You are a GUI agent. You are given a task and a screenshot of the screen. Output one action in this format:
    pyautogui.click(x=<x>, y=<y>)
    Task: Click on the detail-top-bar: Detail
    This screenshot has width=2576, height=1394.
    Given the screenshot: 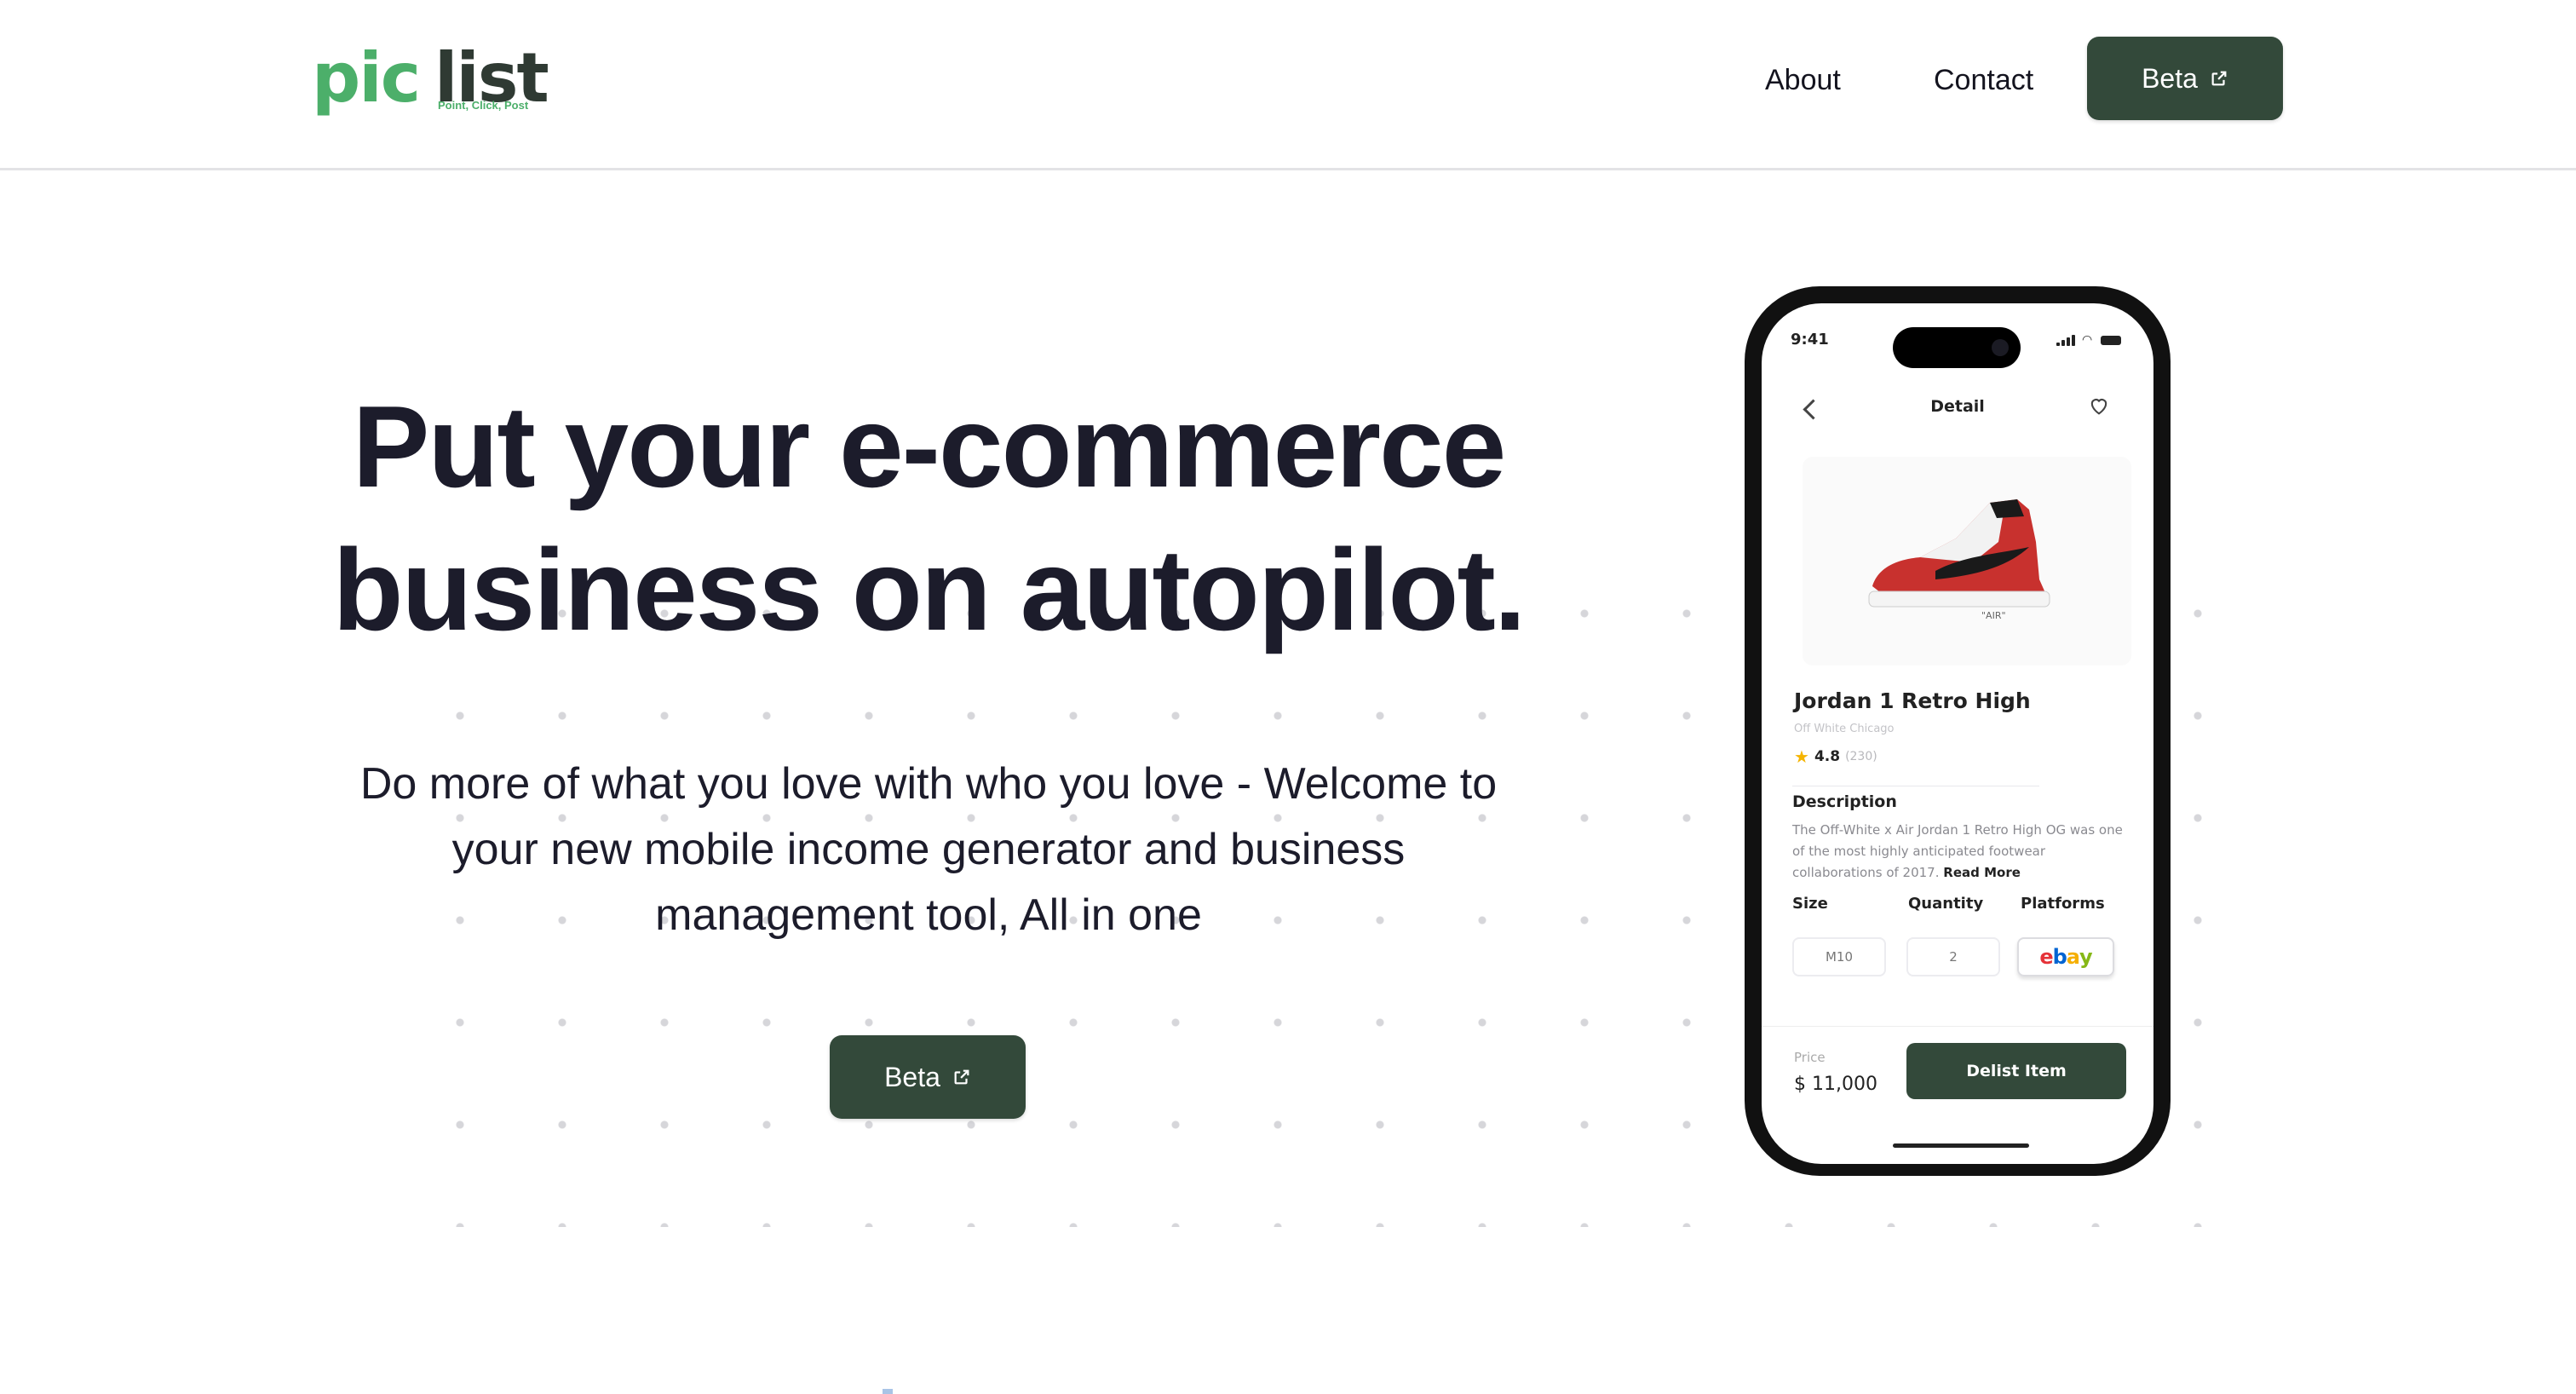 What is the action you would take?
    pyautogui.click(x=1958, y=410)
    